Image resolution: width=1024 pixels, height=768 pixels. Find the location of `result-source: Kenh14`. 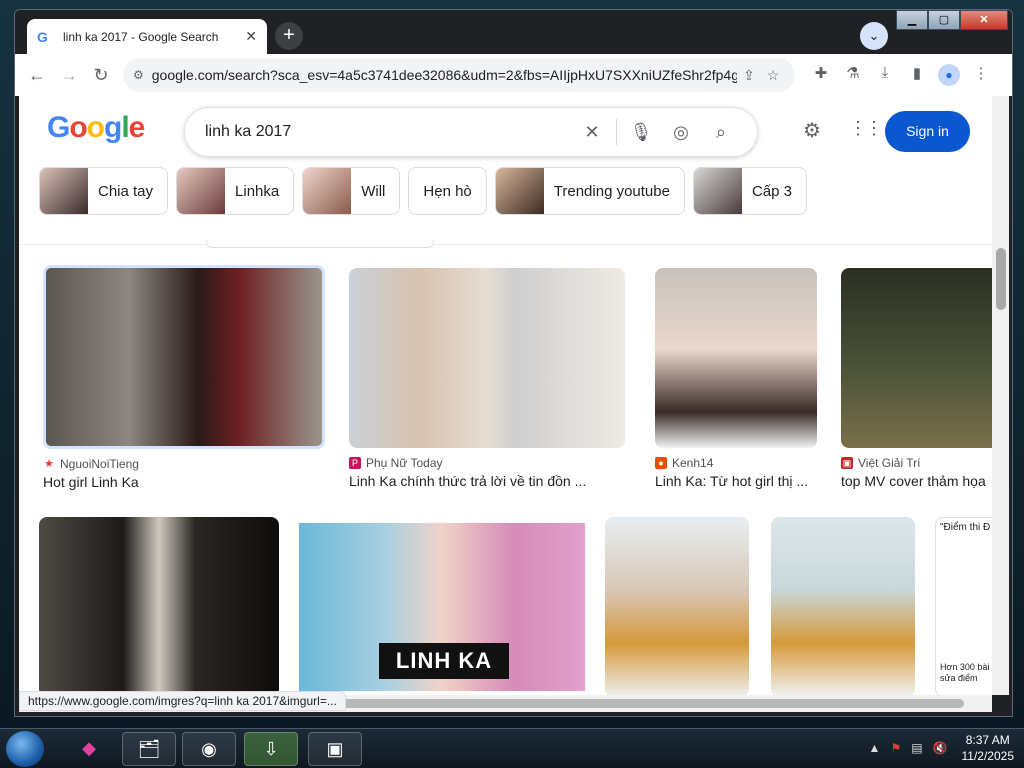

result-source: Kenh14 is located at coordinates (693, 463).